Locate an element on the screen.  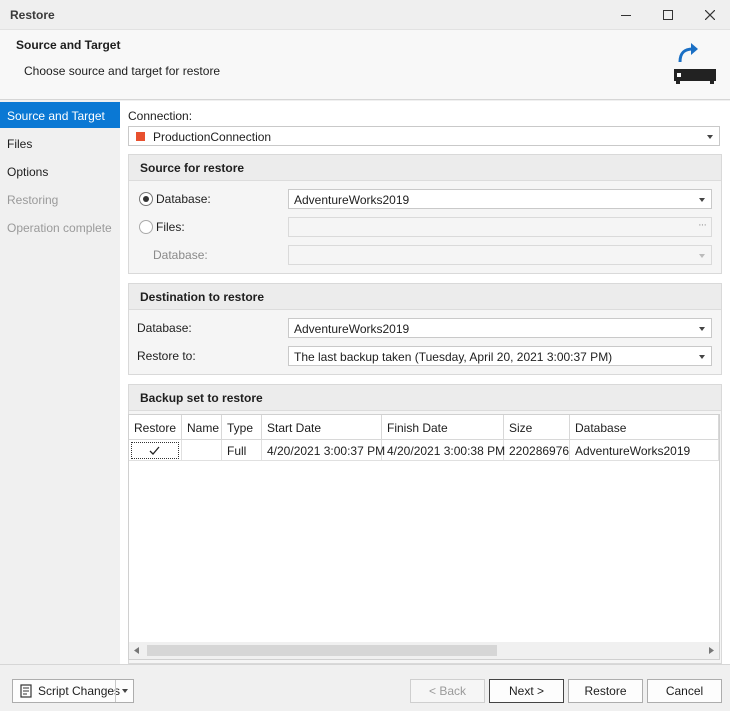
connection-label: Connection: is located at coordinates (160, 116).